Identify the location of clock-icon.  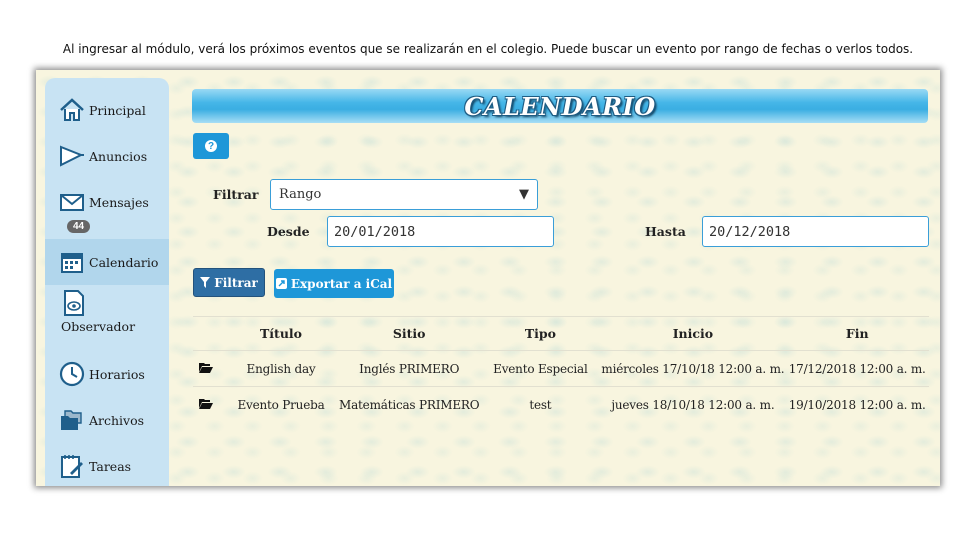
(72, 374).